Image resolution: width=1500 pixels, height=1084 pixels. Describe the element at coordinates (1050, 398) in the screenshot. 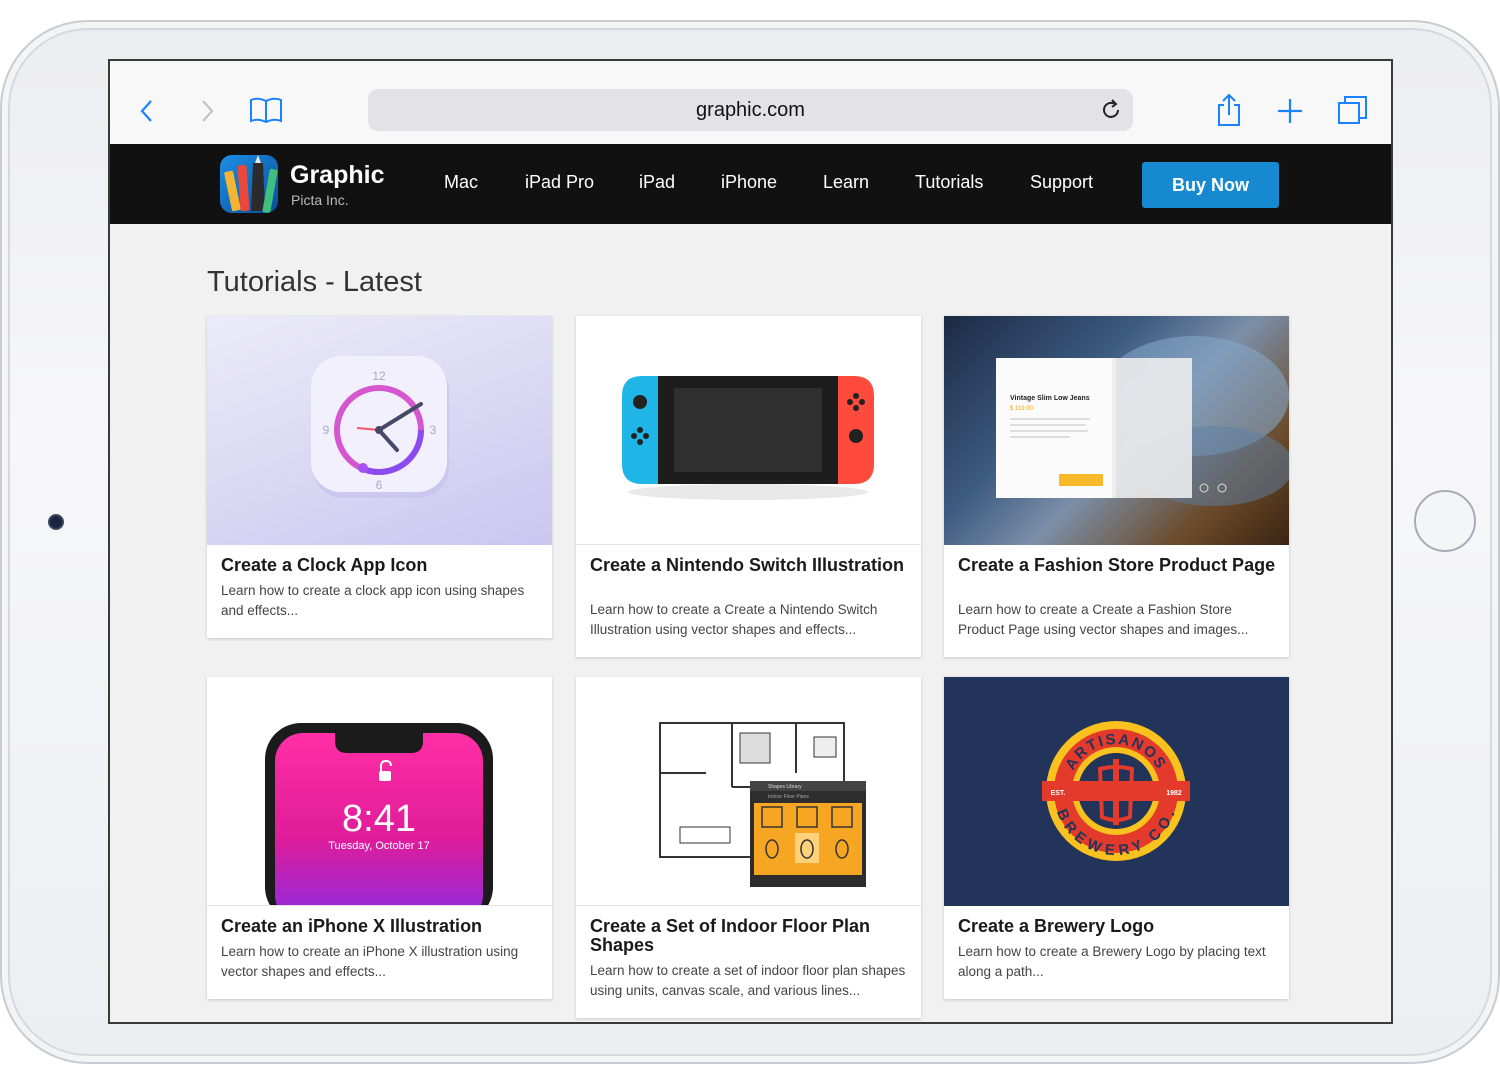

I see `product-name: Vintage Slim Low Jeans` at that location.